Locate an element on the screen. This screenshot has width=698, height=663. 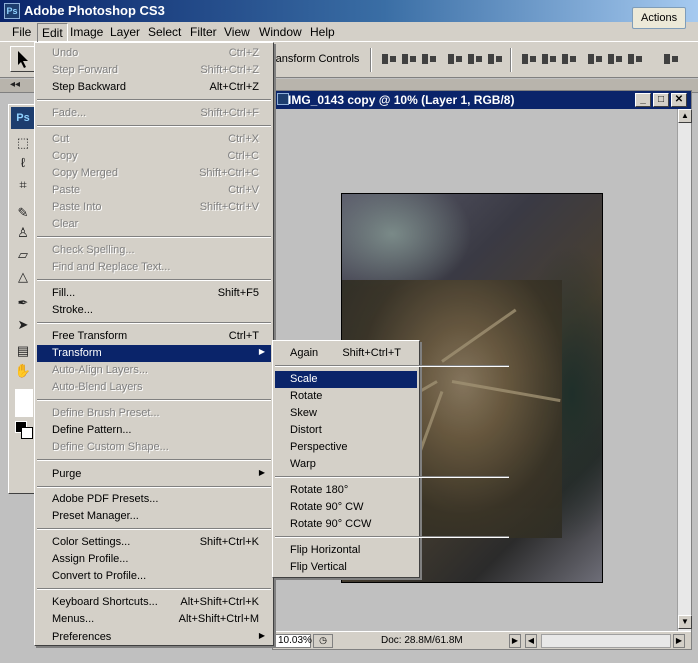
menu-file: File is located at coordinates (21, 32).